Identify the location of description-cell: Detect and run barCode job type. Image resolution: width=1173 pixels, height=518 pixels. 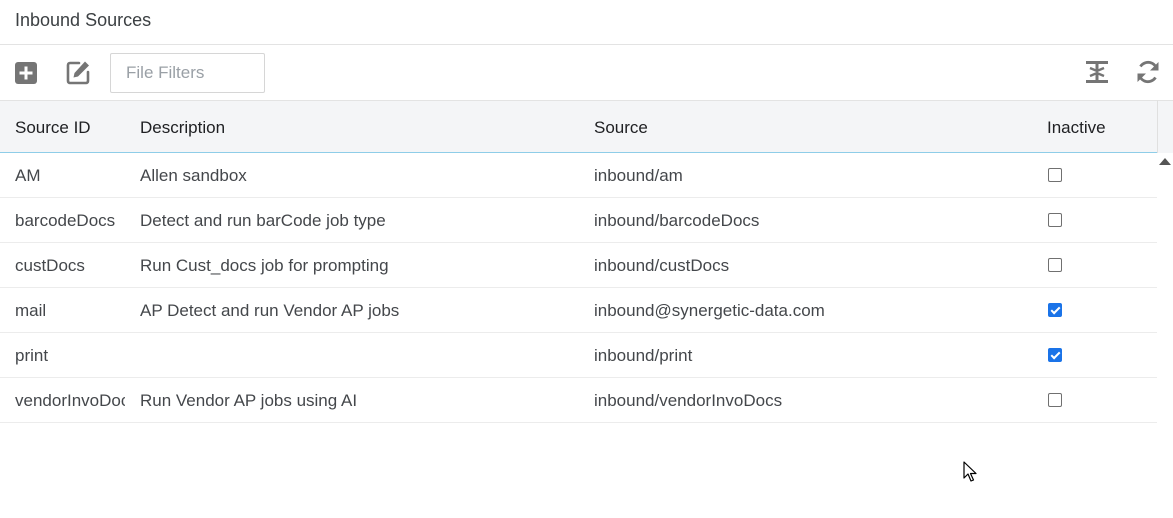
(263, 220).